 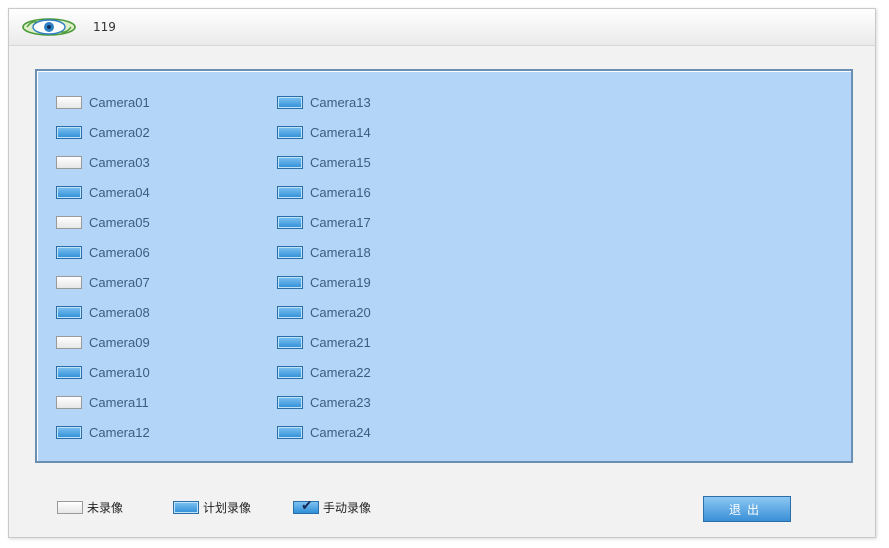 I want to click on camera-label: Camera09, so click(x=119, y=342).